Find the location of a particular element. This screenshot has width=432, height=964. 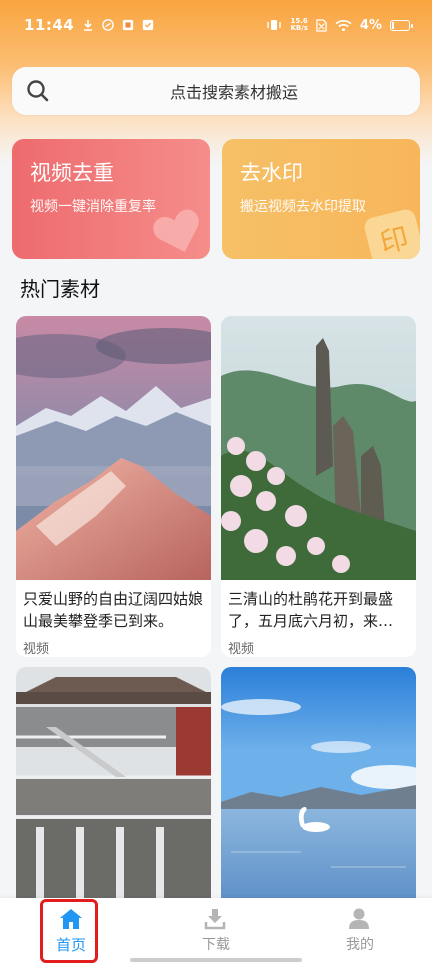

vibrate-icon is located at coordinates (274, 25).